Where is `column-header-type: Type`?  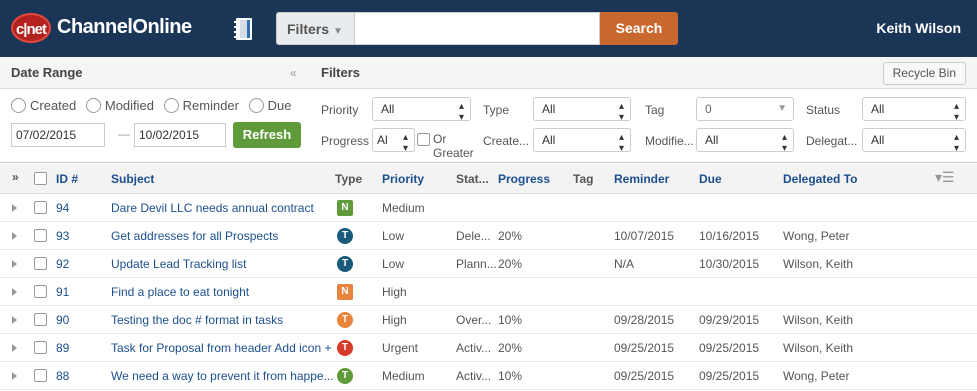 column-header-type: Type is located at coordinates (348, 179).